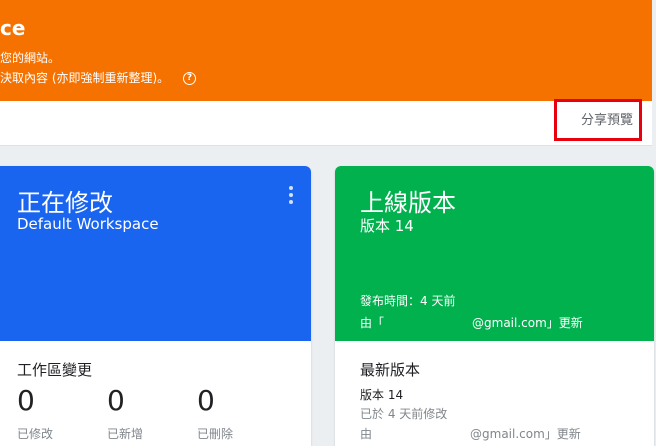  Describe the element at coordinates (190, 78) in the screenshot. I see `help-circle-icon: ?` at that location.